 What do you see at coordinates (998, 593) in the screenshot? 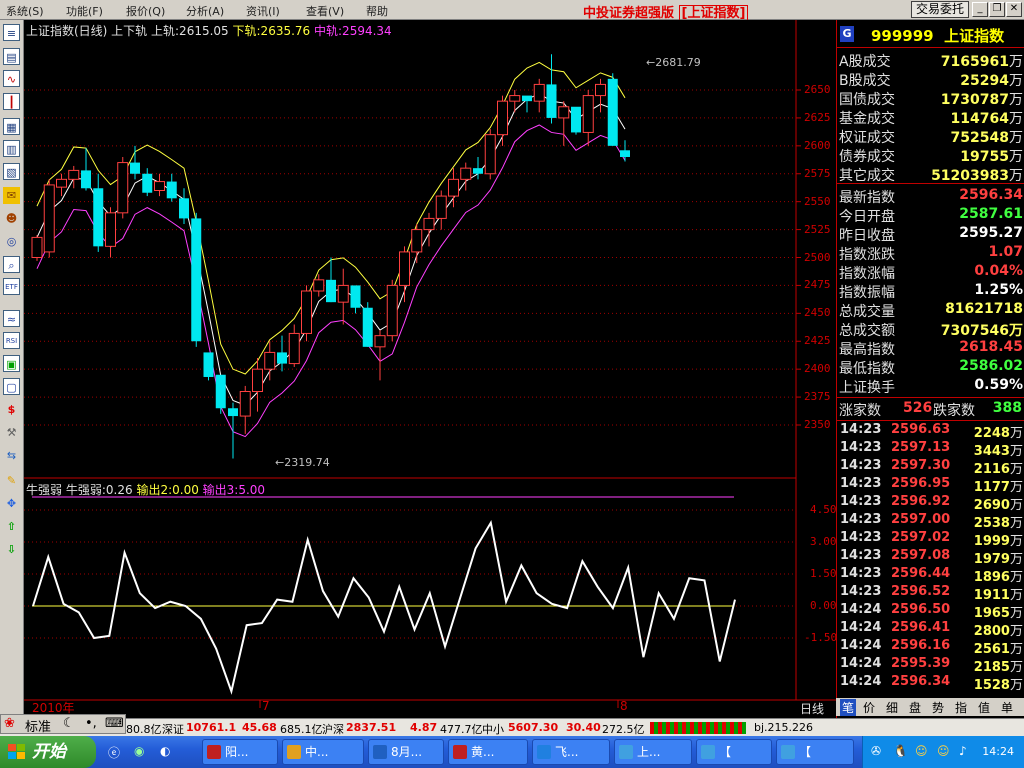
I see `tick-volume: 1911万` at bounding box center [998, 593].